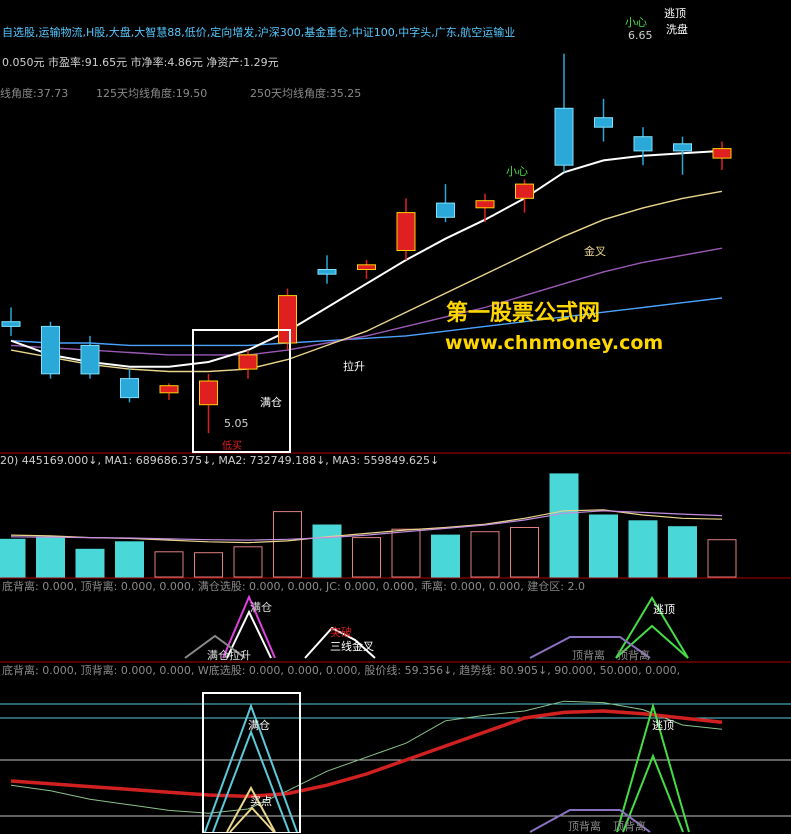 The image size is (791, 834). Describe the element at coordinates (554, 343) in the screenshot. I see `watermark-url: www.chnmoney.com` at that location.